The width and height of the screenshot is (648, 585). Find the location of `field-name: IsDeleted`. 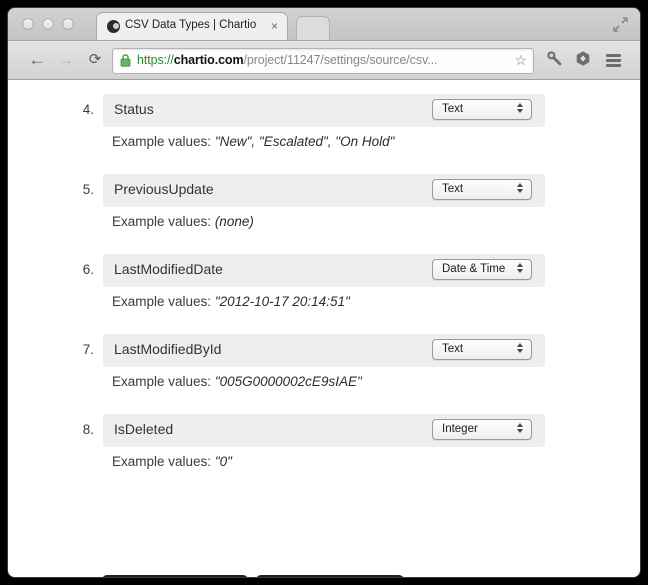

field-name: IsDeleted is located at coordinates (144, 429).